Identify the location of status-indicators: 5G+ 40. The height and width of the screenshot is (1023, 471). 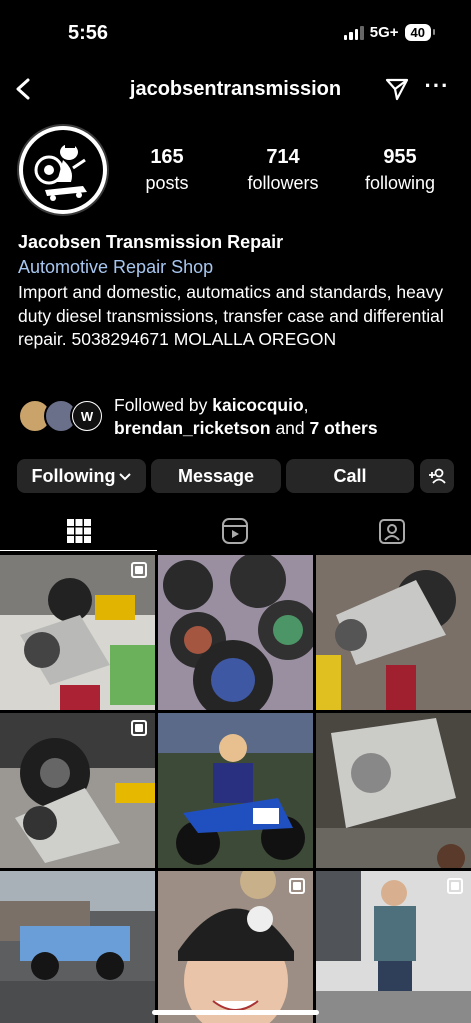
(389, 32).